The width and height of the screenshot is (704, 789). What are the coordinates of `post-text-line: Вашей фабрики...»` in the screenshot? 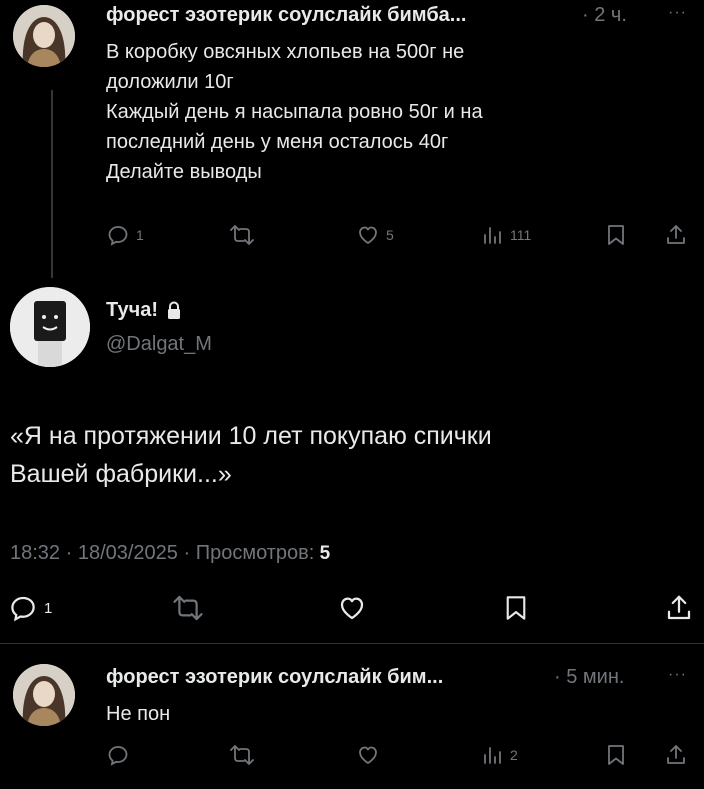 It's located at (121, 474).